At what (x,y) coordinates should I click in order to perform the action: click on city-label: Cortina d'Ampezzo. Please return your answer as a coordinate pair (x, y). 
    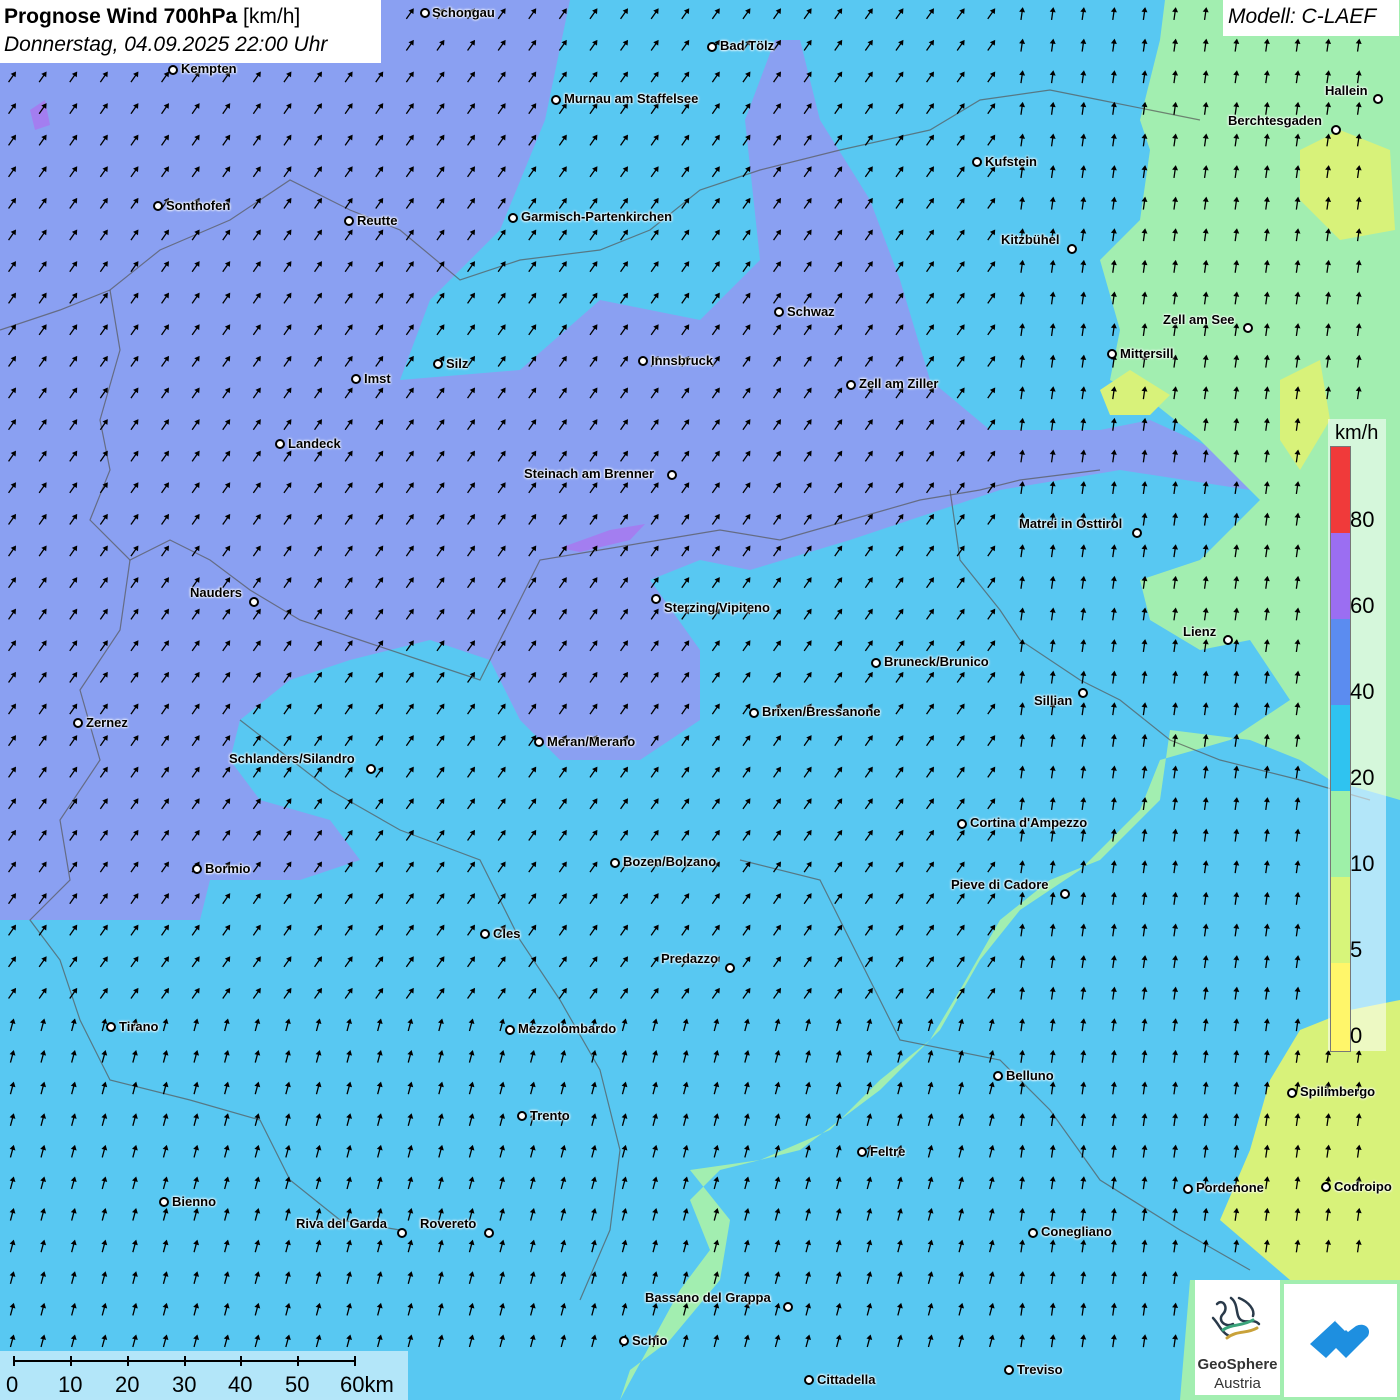
    Looking at the image, I should click on (1029, 822).